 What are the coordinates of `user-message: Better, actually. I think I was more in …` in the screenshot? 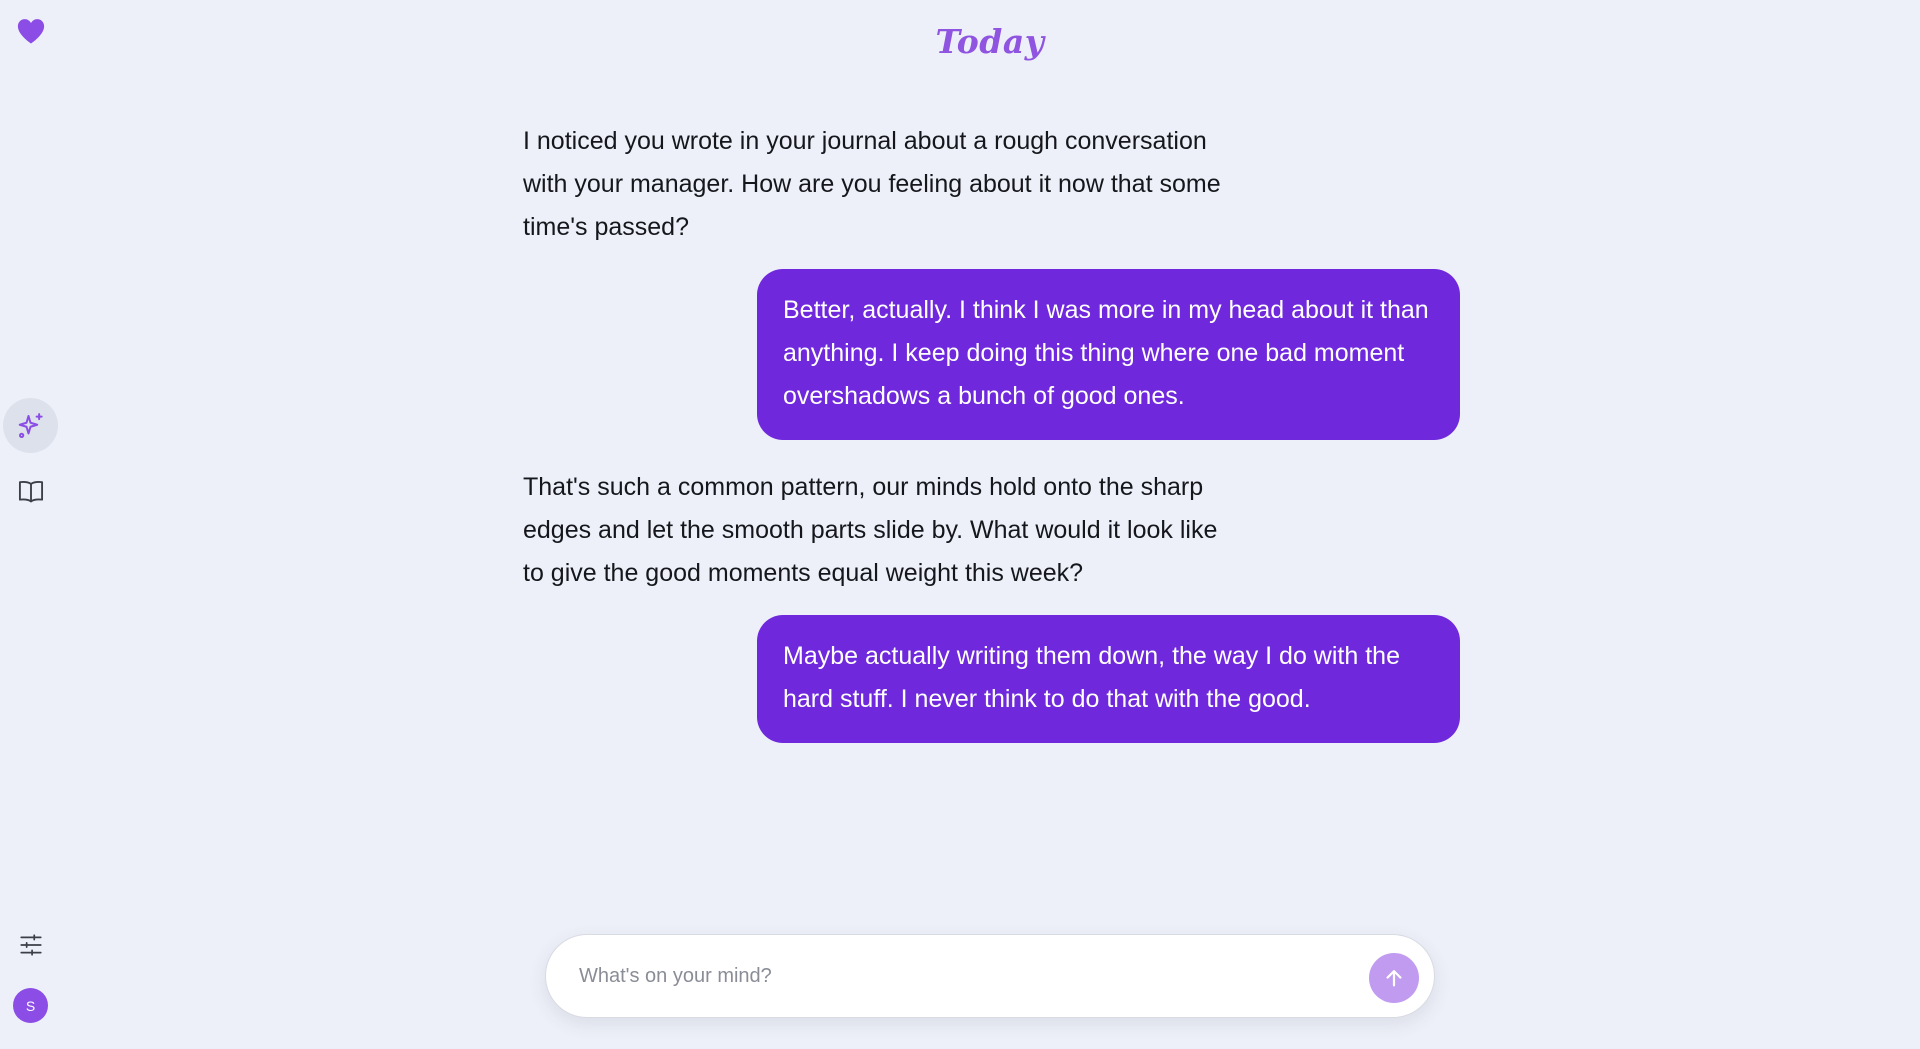 It's located at (1108, 354).